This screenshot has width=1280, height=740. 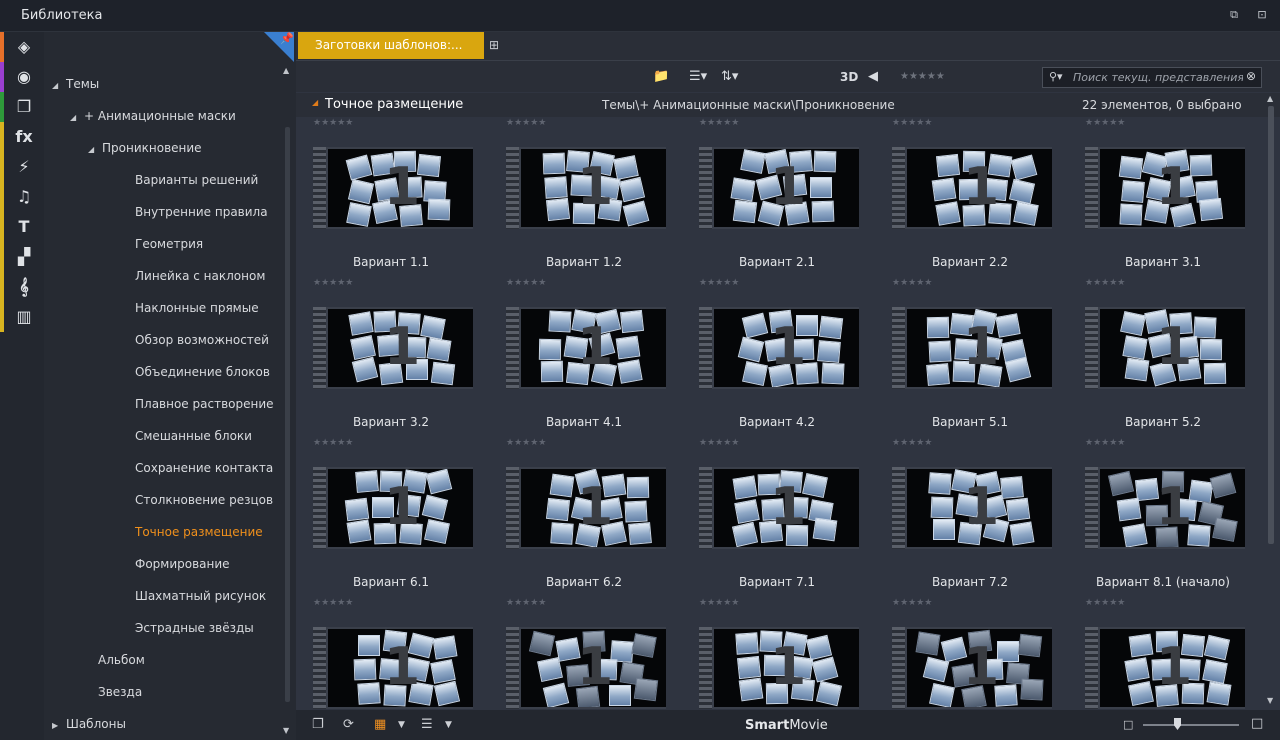 I want to click on tree-item: Звезда, so click(x=113, y=692).